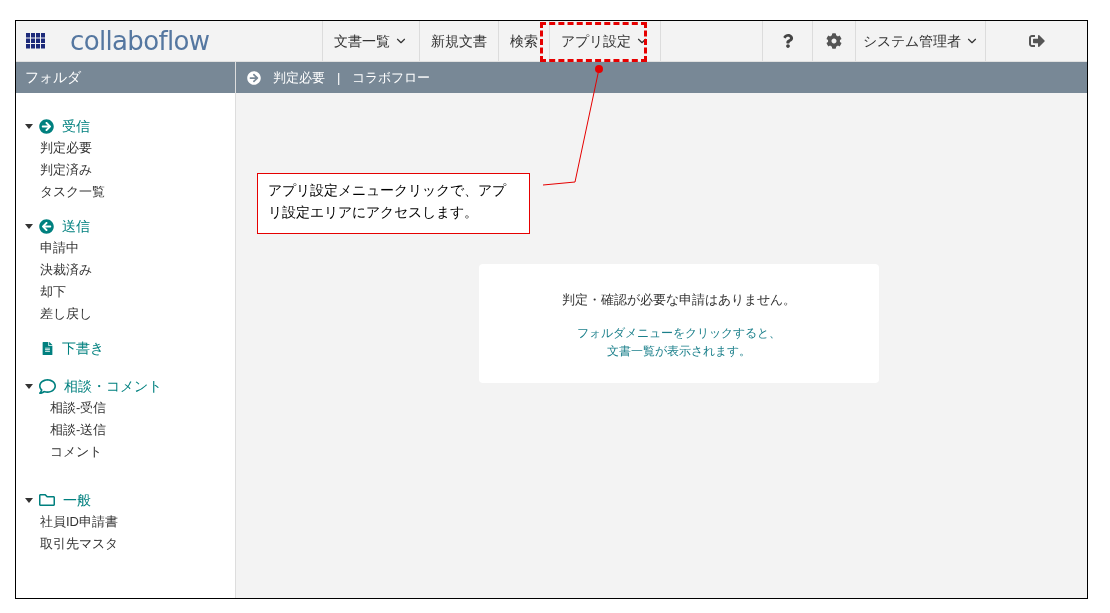  I want to click on folder-item: 判定必要, so click(58, 148).